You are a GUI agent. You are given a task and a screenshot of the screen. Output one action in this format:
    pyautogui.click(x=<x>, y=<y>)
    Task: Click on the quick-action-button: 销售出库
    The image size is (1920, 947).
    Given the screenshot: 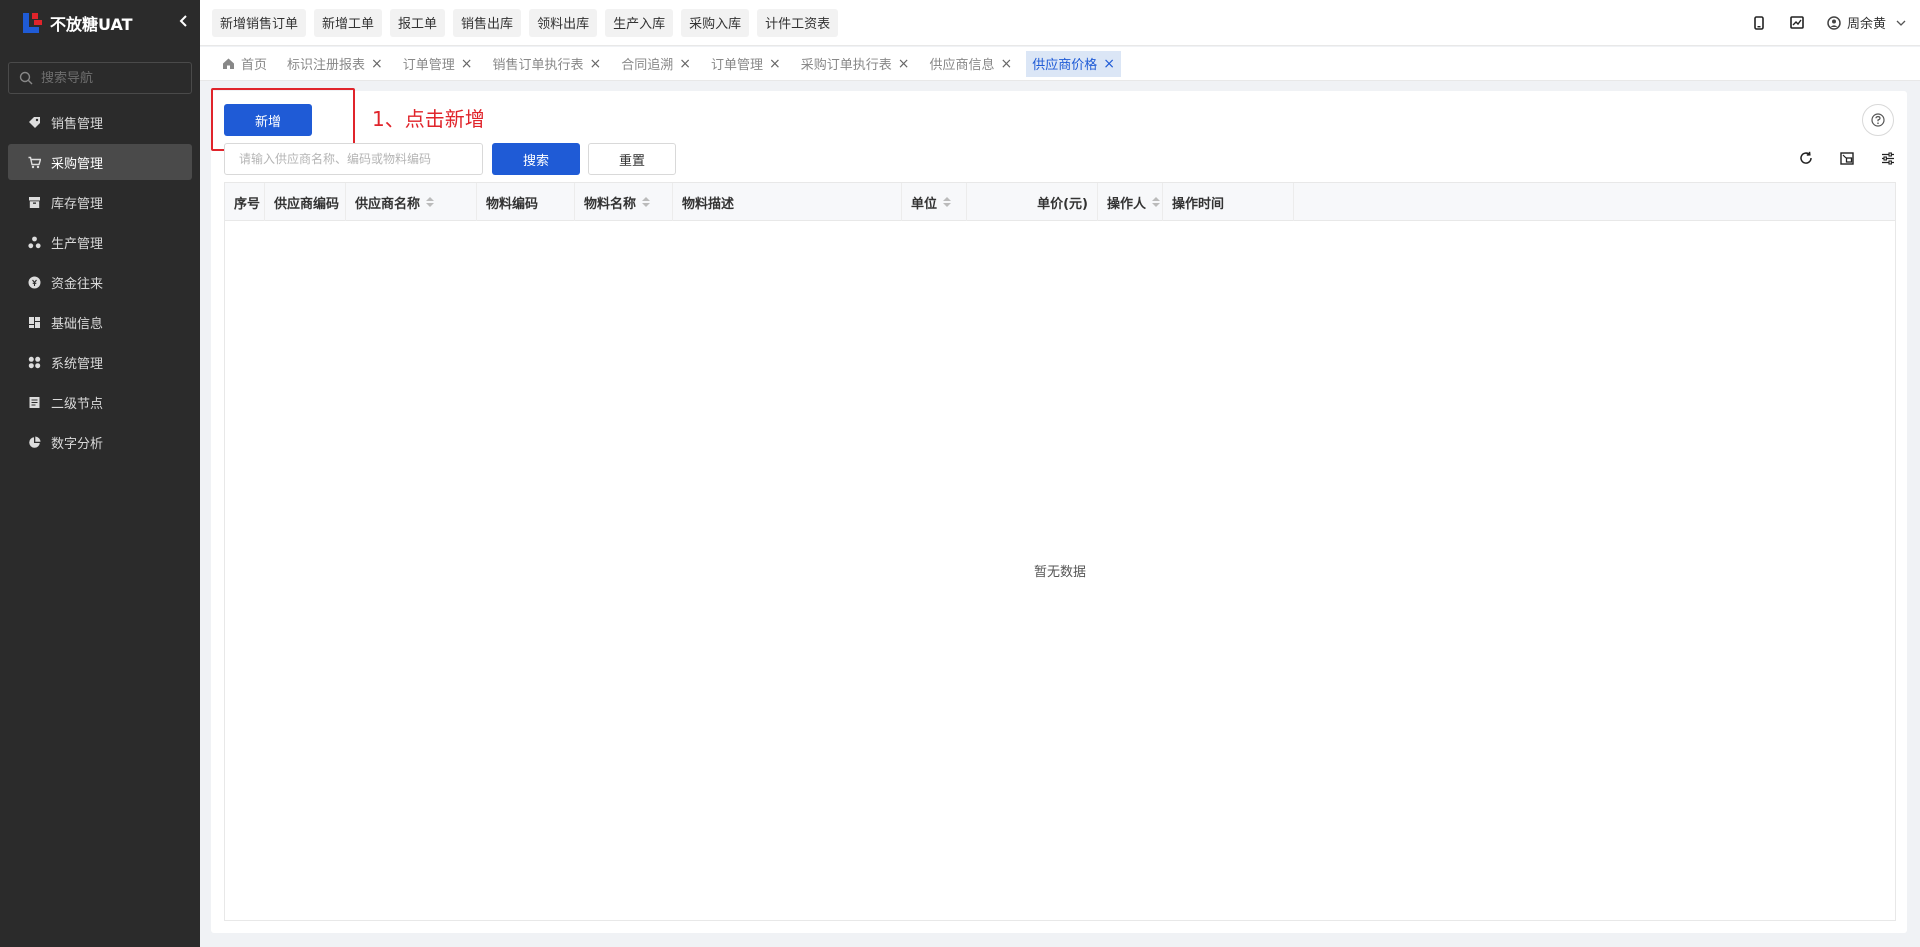 What is the action you would take?
    pyautogui.click(x=487, y=22)
    